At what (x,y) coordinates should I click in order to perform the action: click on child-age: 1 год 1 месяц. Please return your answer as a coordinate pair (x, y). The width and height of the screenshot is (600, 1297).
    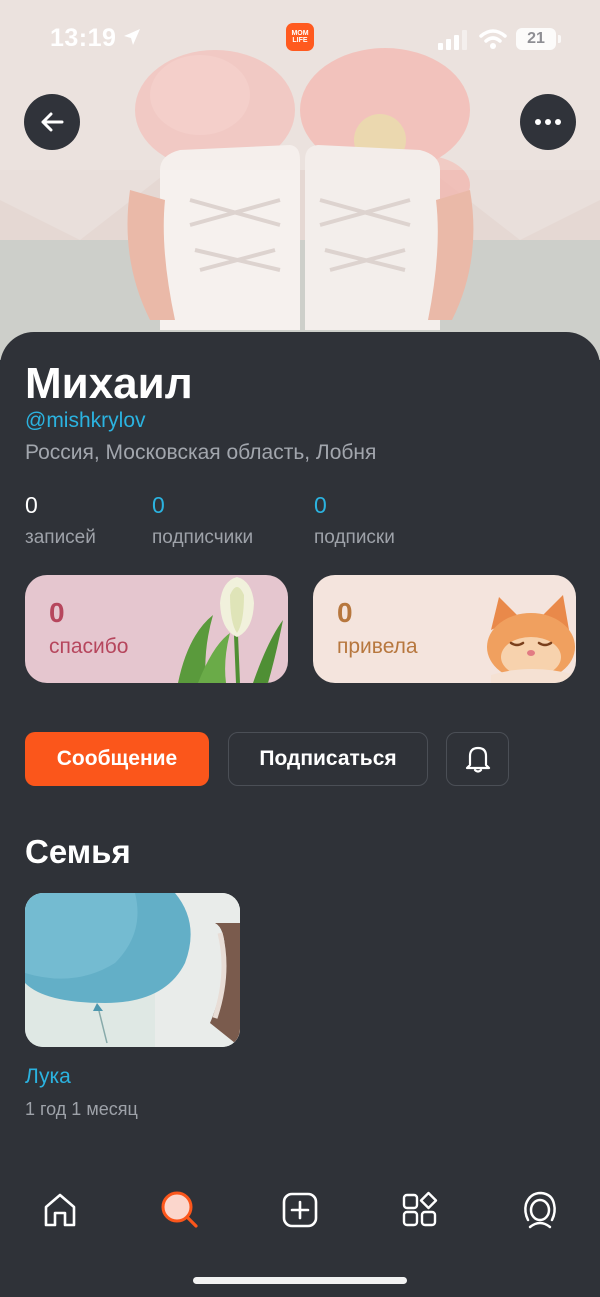
    Looking at the image, I should click on (81, 1109).